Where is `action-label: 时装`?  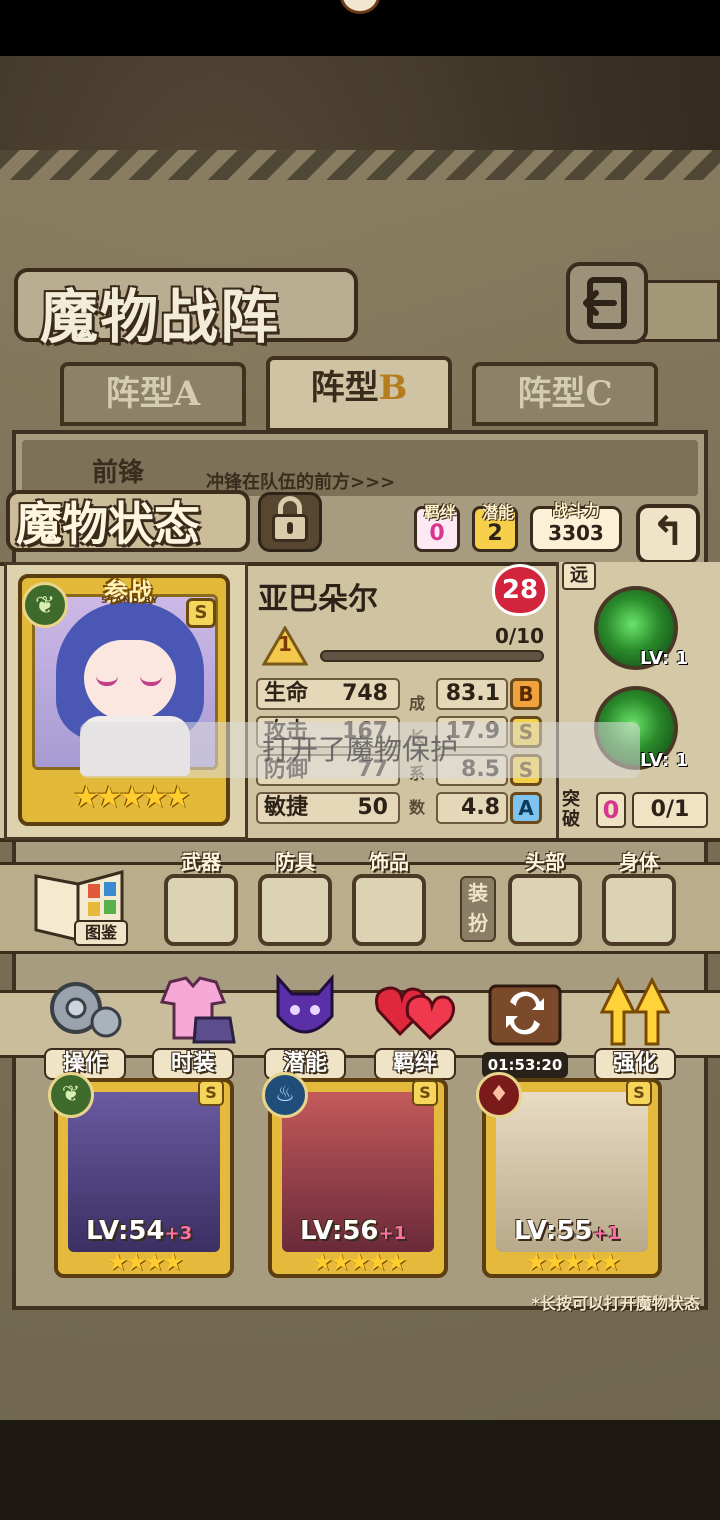 action-label: 时装 is located at coordinates (193, 1064).